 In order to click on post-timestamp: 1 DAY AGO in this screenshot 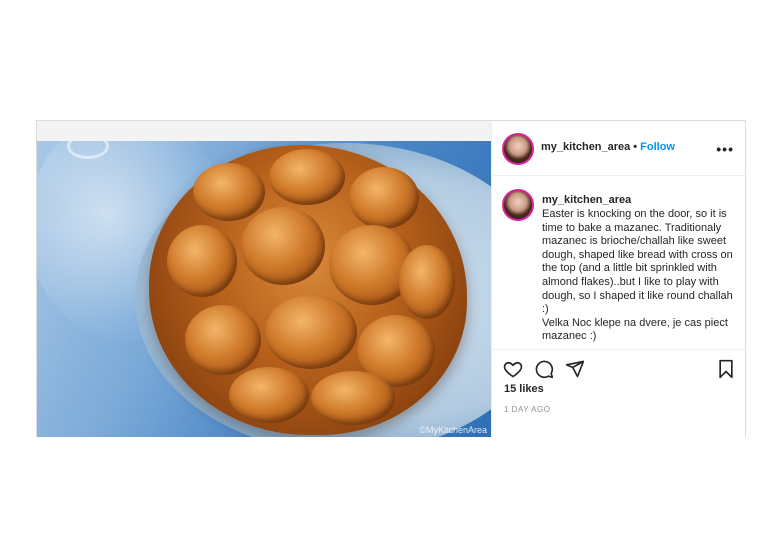, I will do `click(527, 409)`.